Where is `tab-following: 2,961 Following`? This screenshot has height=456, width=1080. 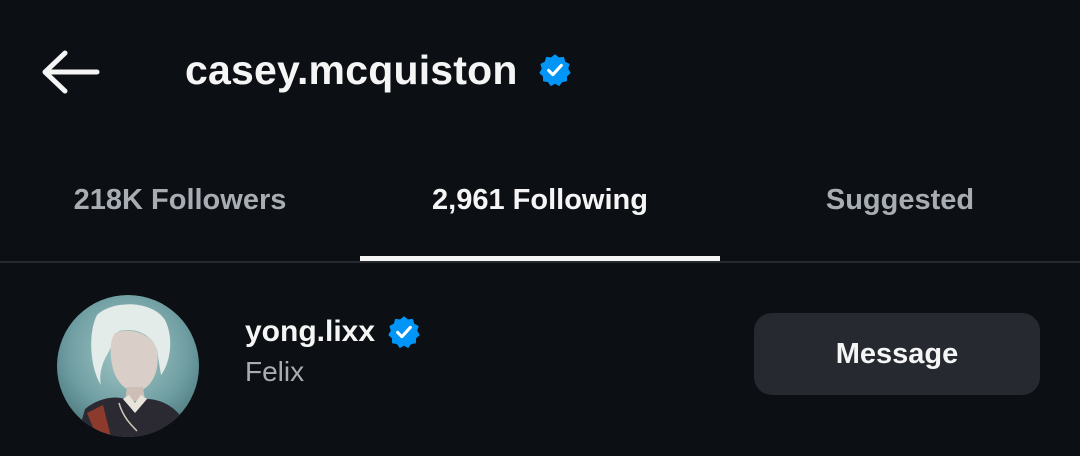
tab-following: 2,961 Following is located at coordinates (540, 200).